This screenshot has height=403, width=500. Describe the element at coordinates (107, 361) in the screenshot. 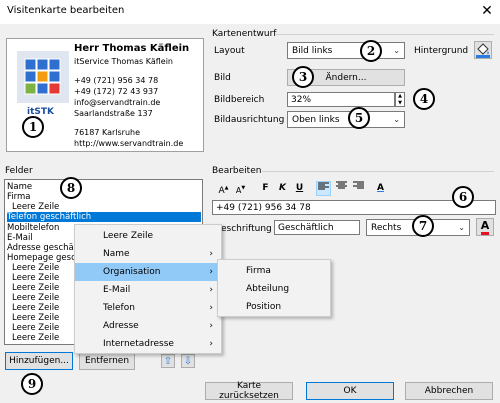

I see `remove-field-button: Entfernen` at that location.